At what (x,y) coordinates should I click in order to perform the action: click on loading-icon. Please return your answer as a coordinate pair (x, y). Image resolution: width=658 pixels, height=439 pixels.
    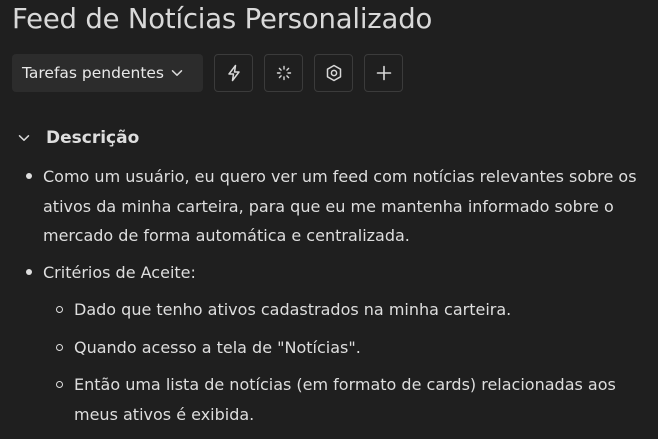
    Looking at the image, I should click on (284, 73).